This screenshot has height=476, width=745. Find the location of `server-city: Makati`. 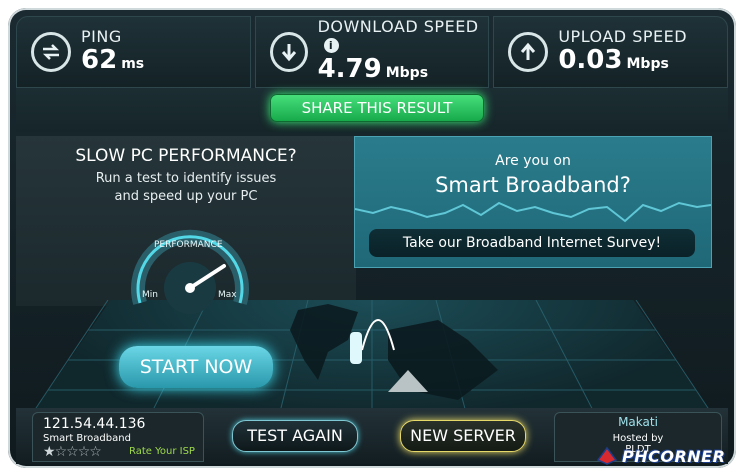

server-city: Makati is located at coordinates (638, 422).